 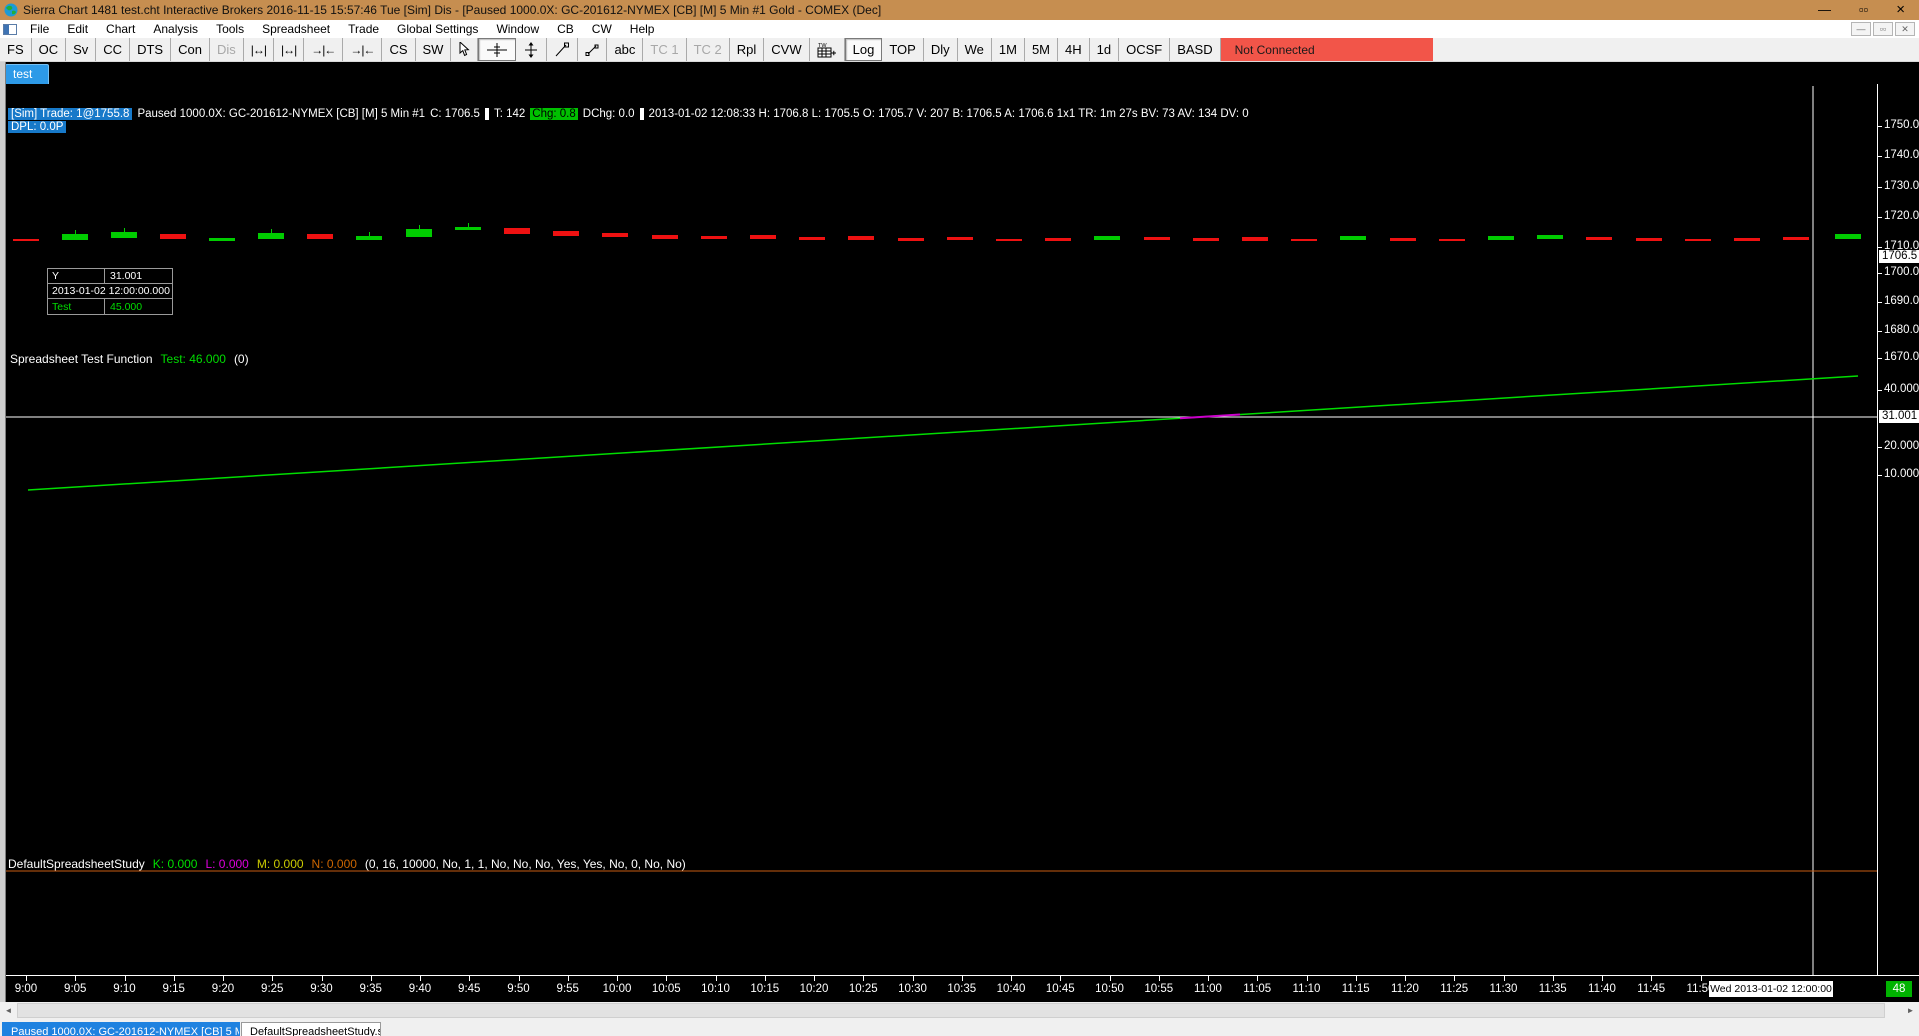 What do you see at coordinates (399, 49) in the screenshot?
I see `cs-button: CS` at bounding box center [399, 49].